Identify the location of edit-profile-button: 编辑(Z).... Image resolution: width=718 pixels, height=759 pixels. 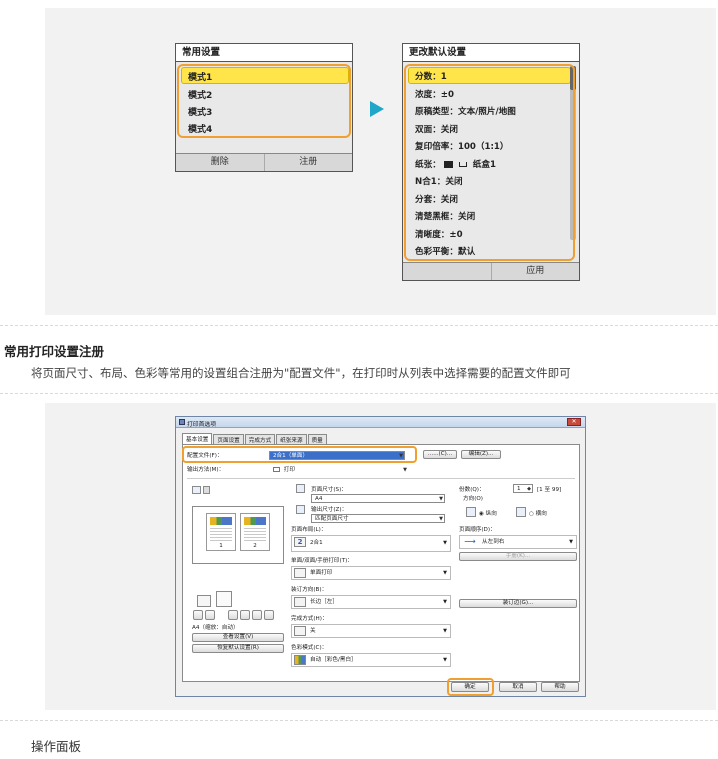
(481, 454).